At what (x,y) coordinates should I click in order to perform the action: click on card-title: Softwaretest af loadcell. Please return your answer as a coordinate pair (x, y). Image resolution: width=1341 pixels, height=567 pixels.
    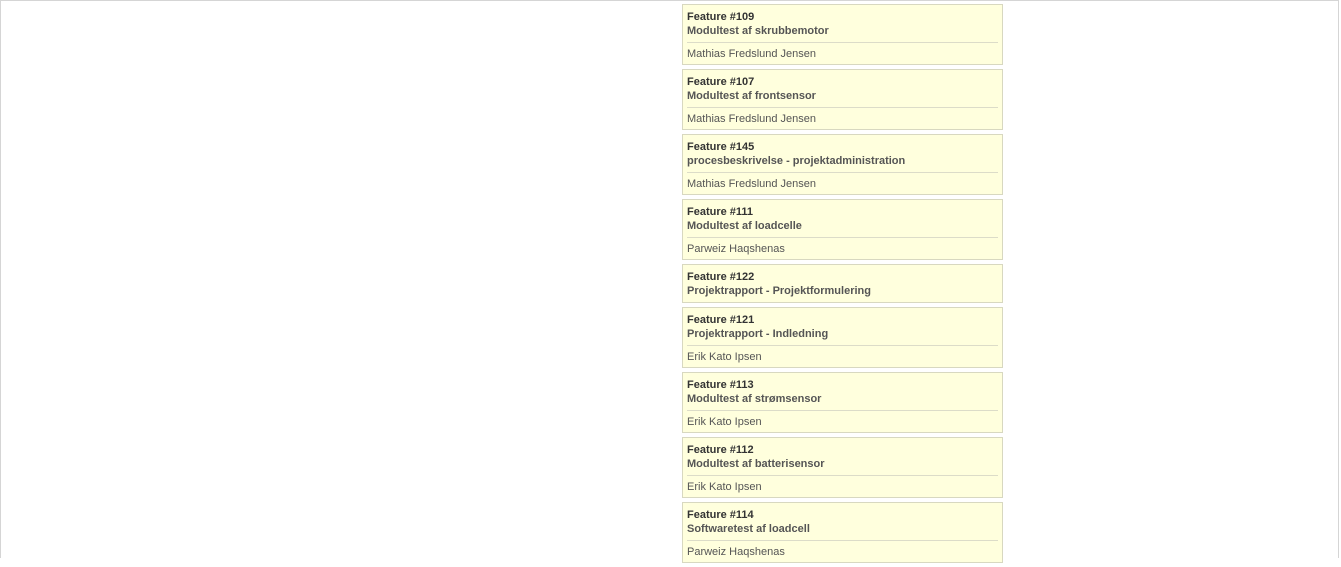
    Looking at the image, I should click on (748, 529).